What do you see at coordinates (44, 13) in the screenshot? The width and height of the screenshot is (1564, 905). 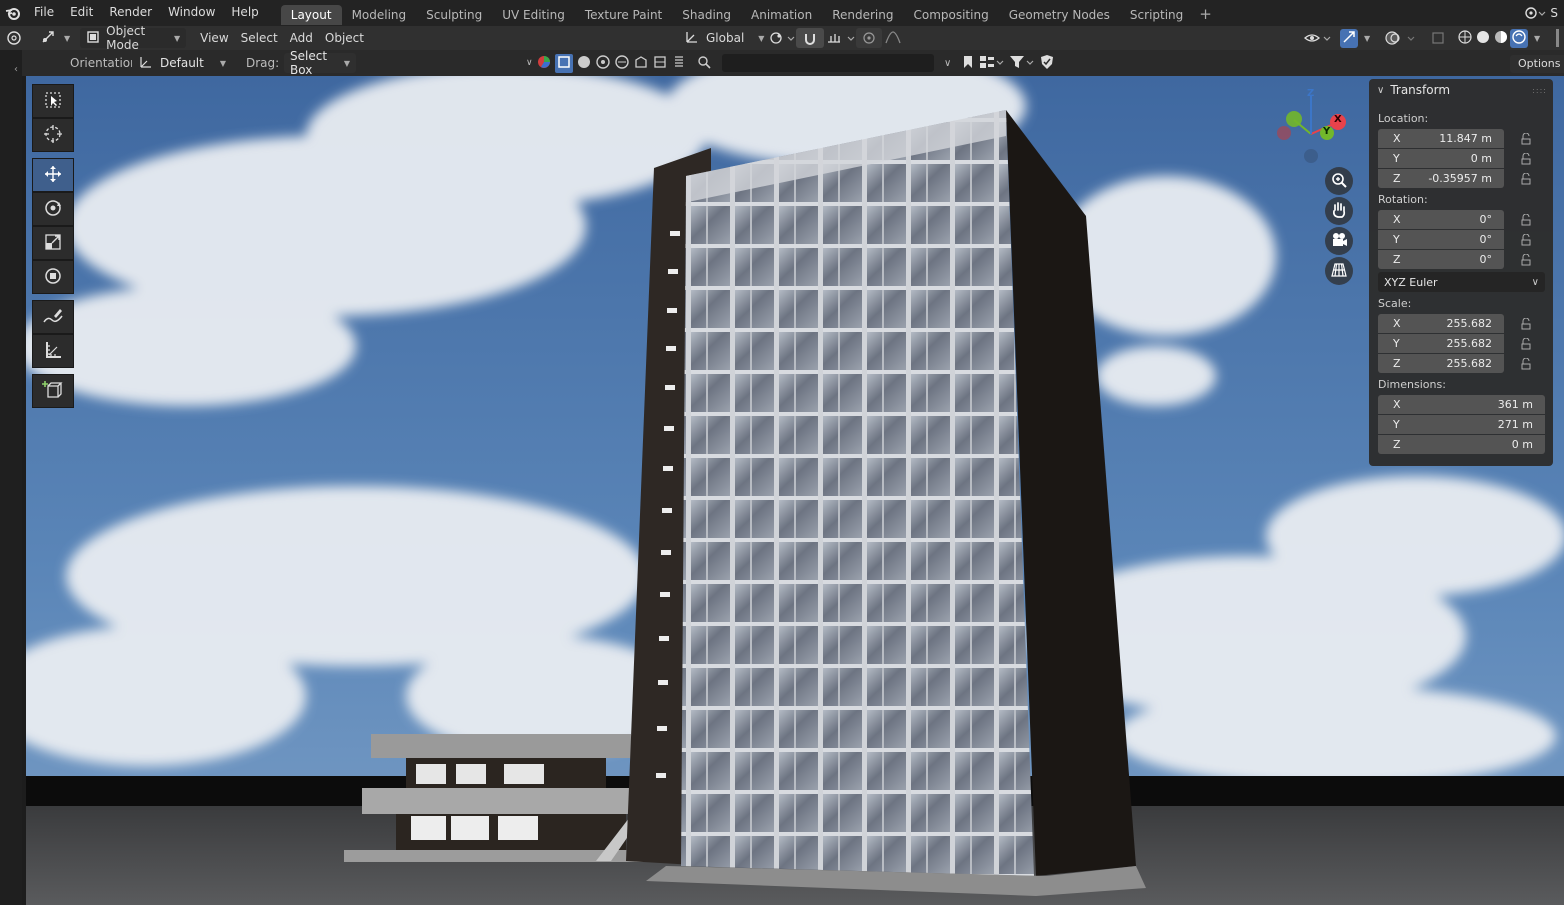 I see `menu-file: File` at bounding box center [44, 13].